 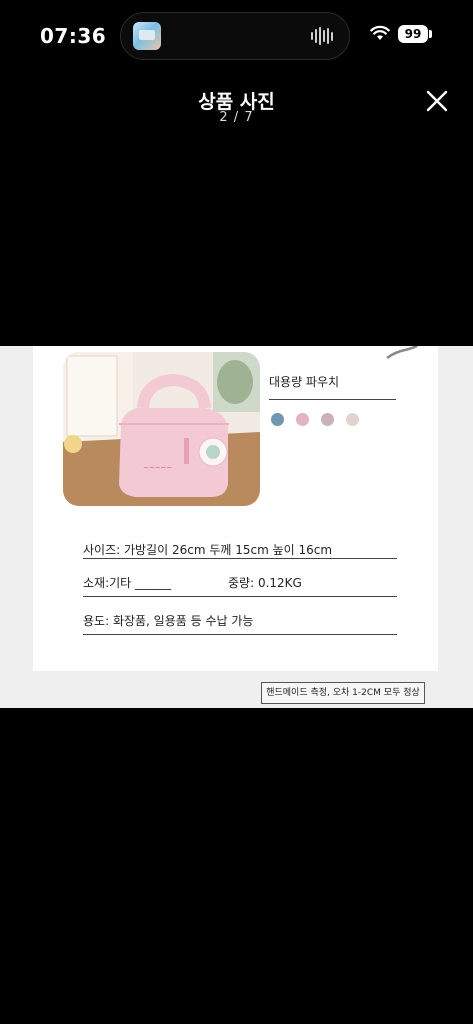 What do you see at coordinates (236, 117) in the screenshot?
I see `page-counter: 2 / 7` at bounding box center [236, 117].